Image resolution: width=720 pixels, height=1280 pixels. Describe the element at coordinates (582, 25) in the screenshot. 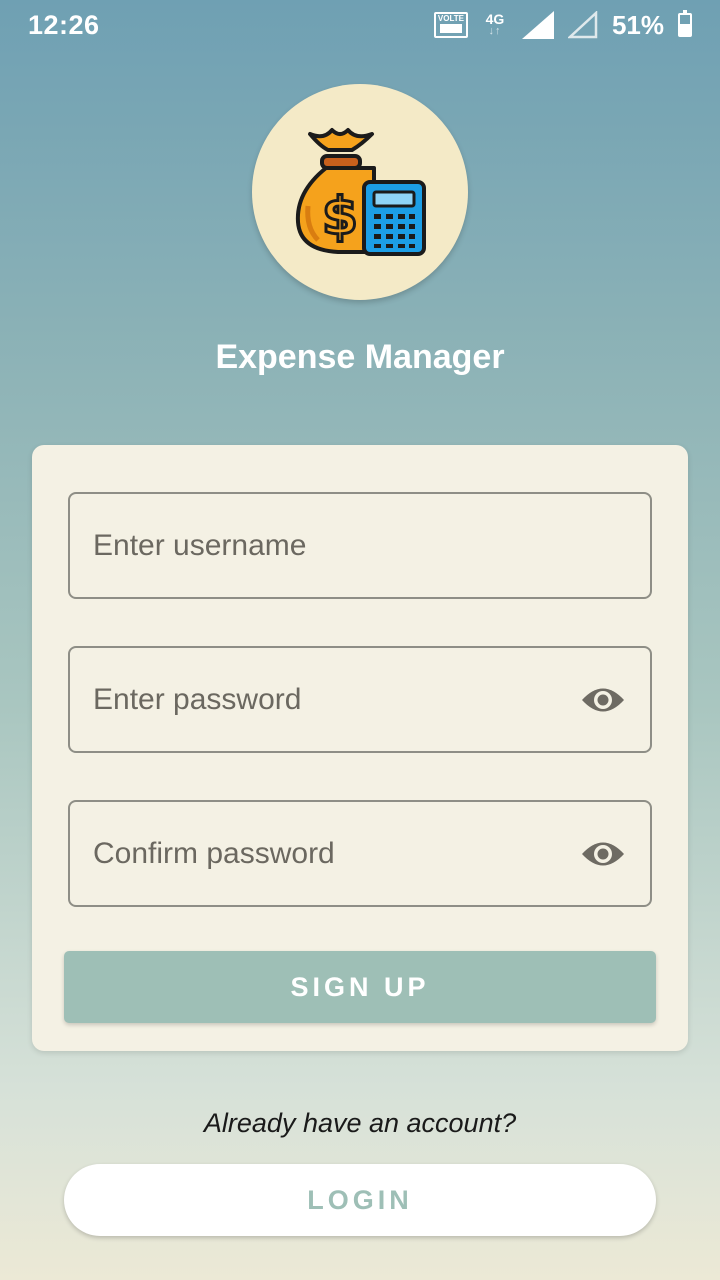

I see `signal-empty-icon` at that location.